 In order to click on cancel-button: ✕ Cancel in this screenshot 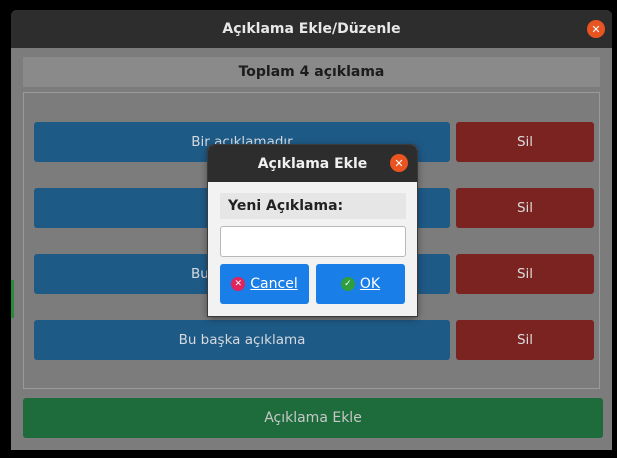, I will do `click(264, 284)`.